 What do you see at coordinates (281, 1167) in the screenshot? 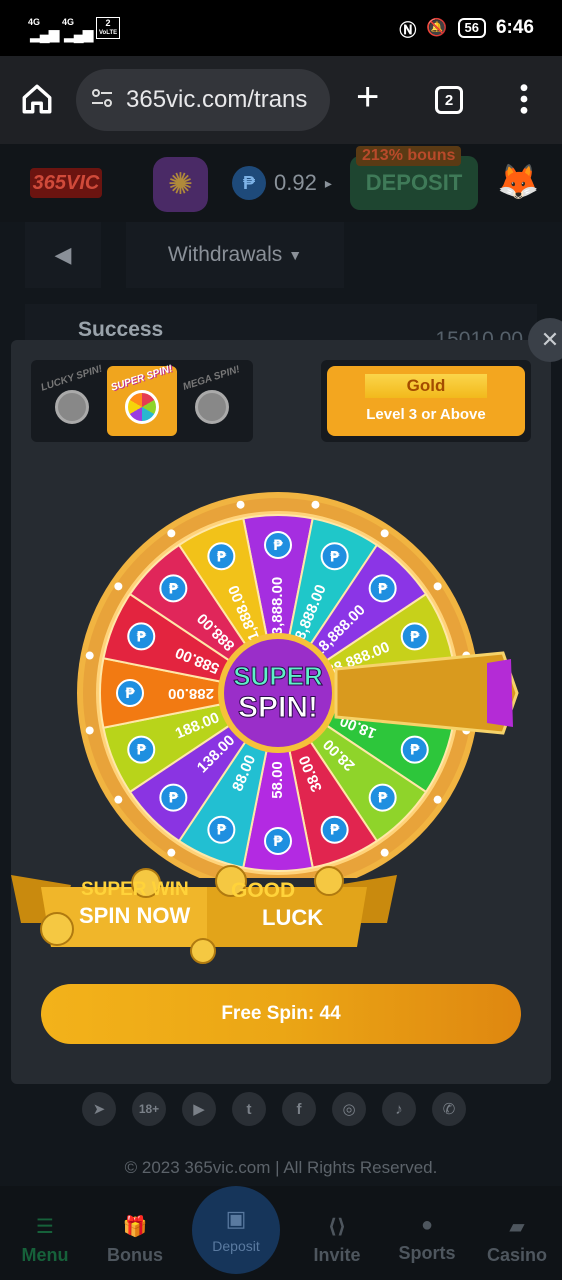
I see `copyright-text: © 2023 365vic.com | All Rights Reserved.` at bounding box center [281, 1167].